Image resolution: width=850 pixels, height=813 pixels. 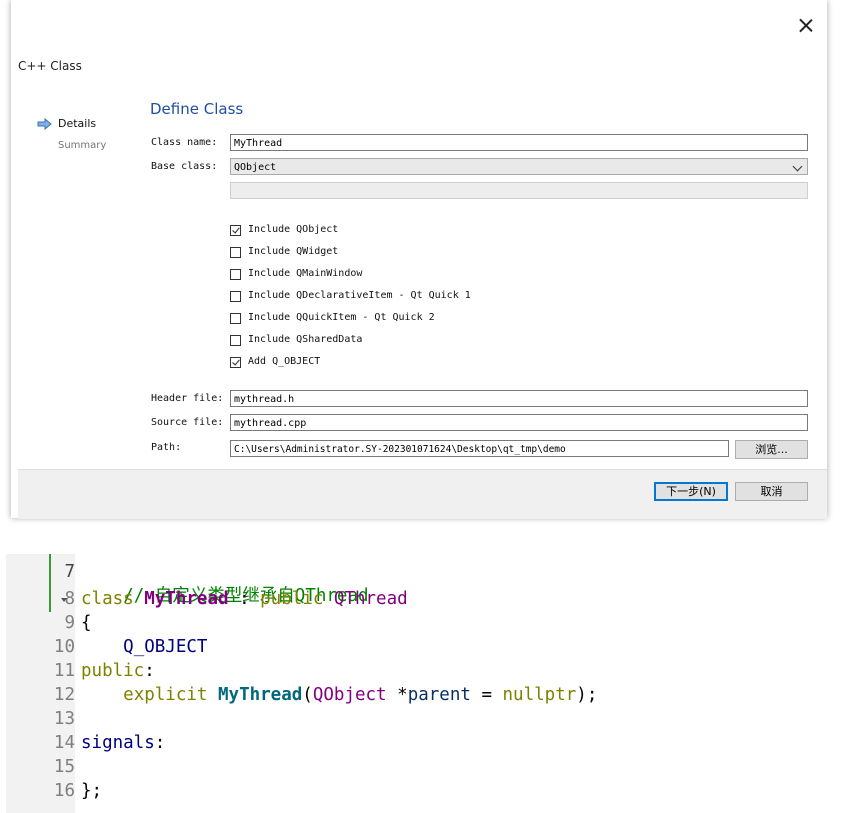 I want to click on brace-open-token: {, so click(x=86, y=623).